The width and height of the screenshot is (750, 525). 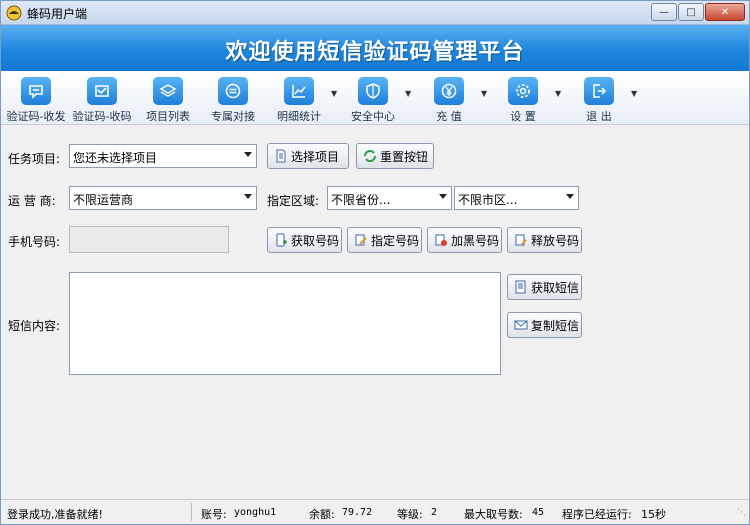 I want to click on sms-send-icon, so click(x=36, y=91).